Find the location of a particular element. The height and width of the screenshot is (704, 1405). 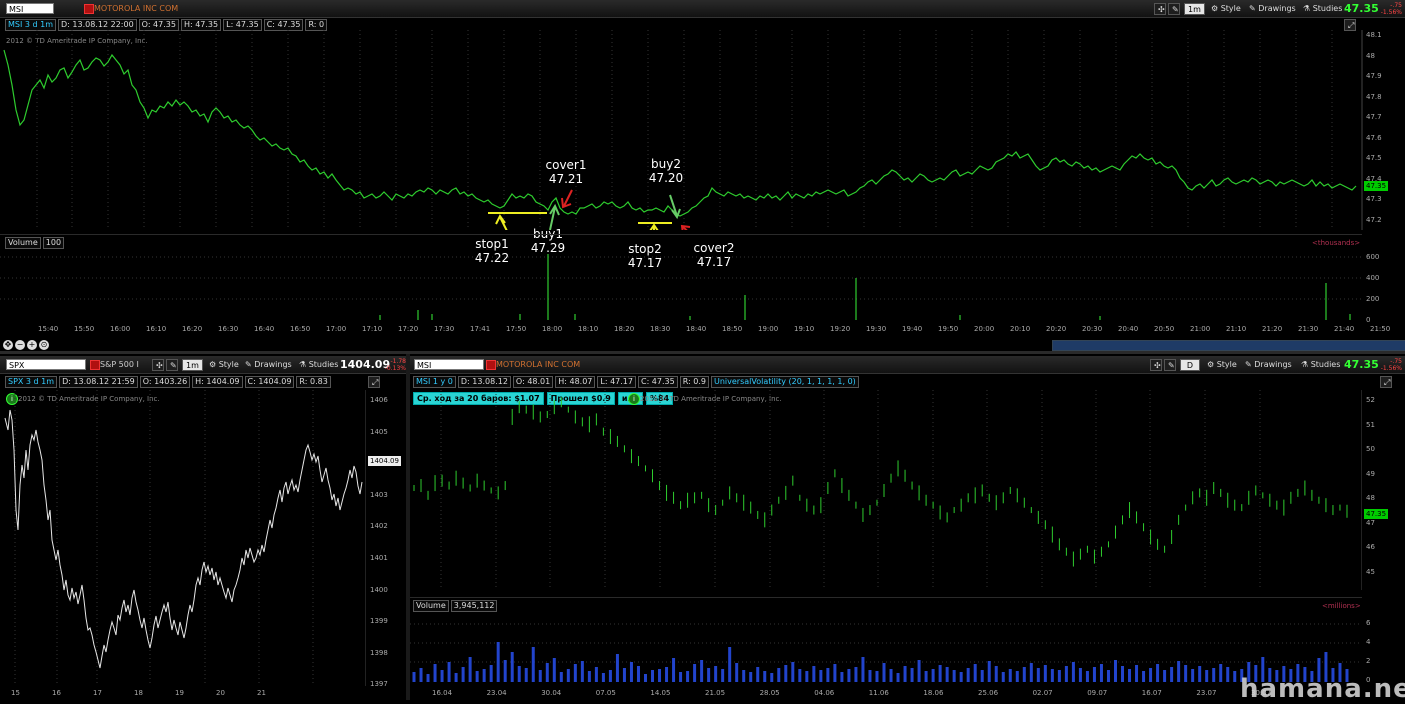

time-tick-label: 19:20 is located at coordinates (840, 329).